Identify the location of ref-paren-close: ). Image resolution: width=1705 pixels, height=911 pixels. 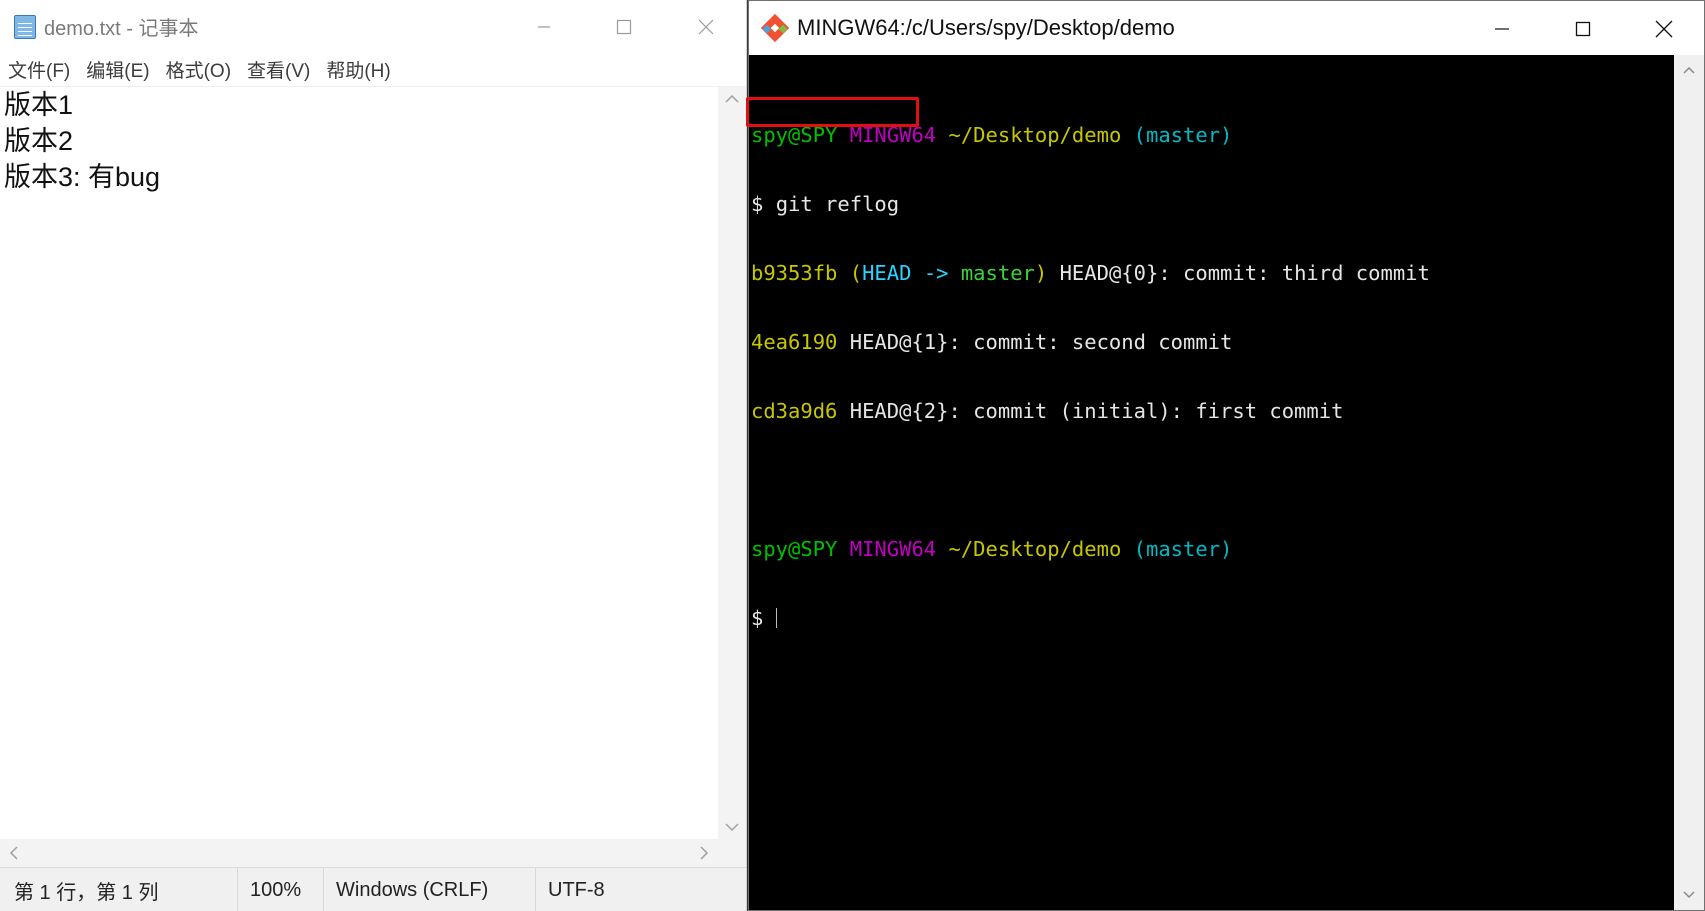
(1041, 273).